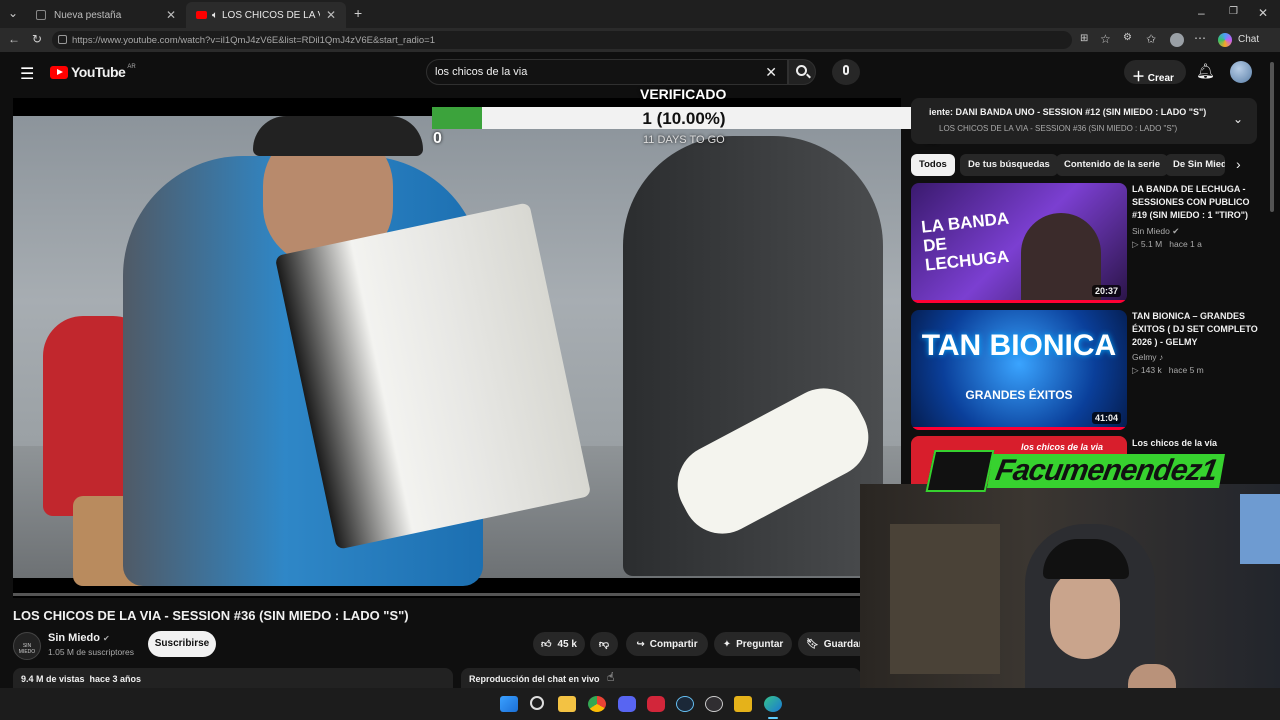 This screenshot has width=1280, height=720. Describe the element at coordinates (611, 677) in the screenshot. I see `mouse-cursor-icon: ☝︎` at that location.